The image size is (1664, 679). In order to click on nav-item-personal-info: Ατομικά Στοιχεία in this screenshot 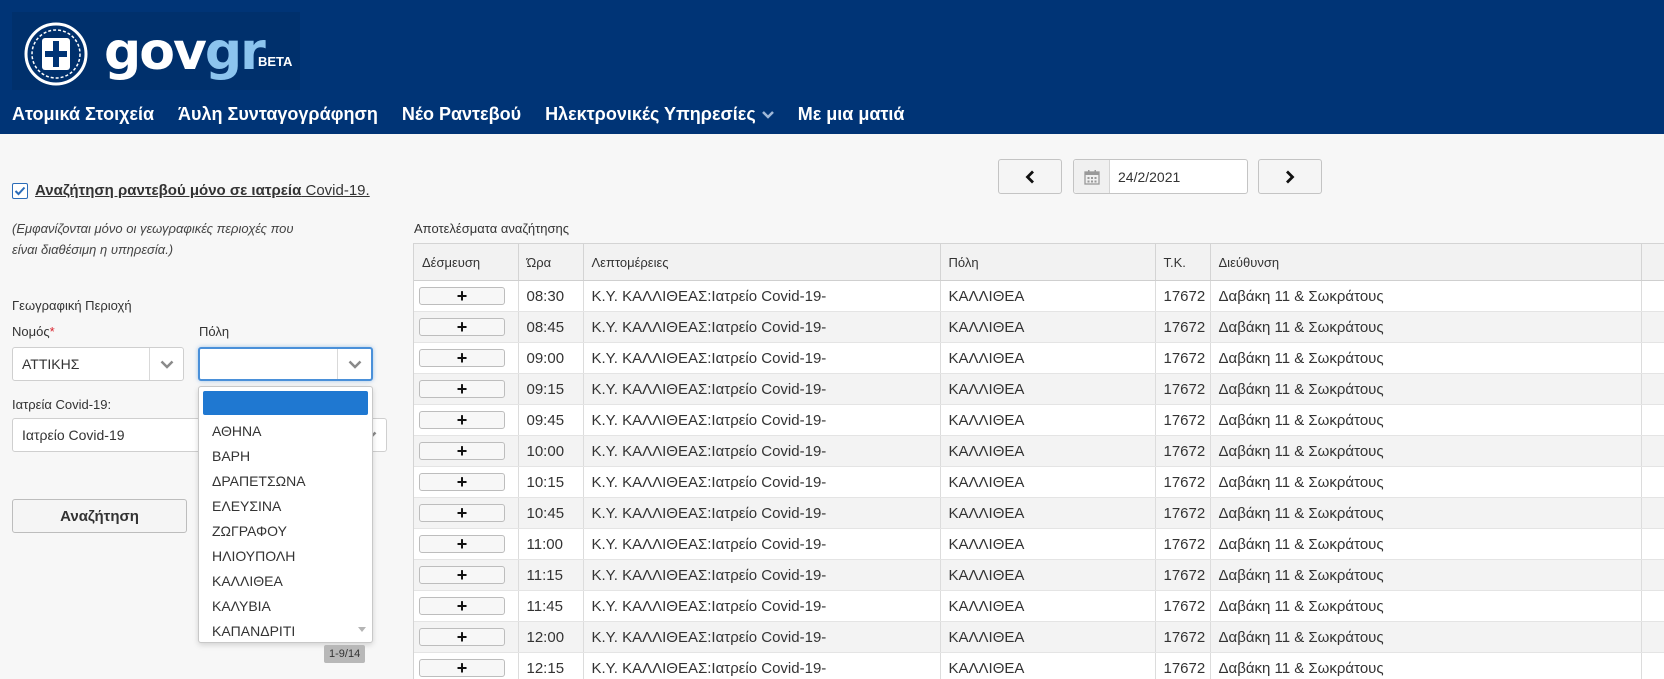, I will do `click(83, 114)`.